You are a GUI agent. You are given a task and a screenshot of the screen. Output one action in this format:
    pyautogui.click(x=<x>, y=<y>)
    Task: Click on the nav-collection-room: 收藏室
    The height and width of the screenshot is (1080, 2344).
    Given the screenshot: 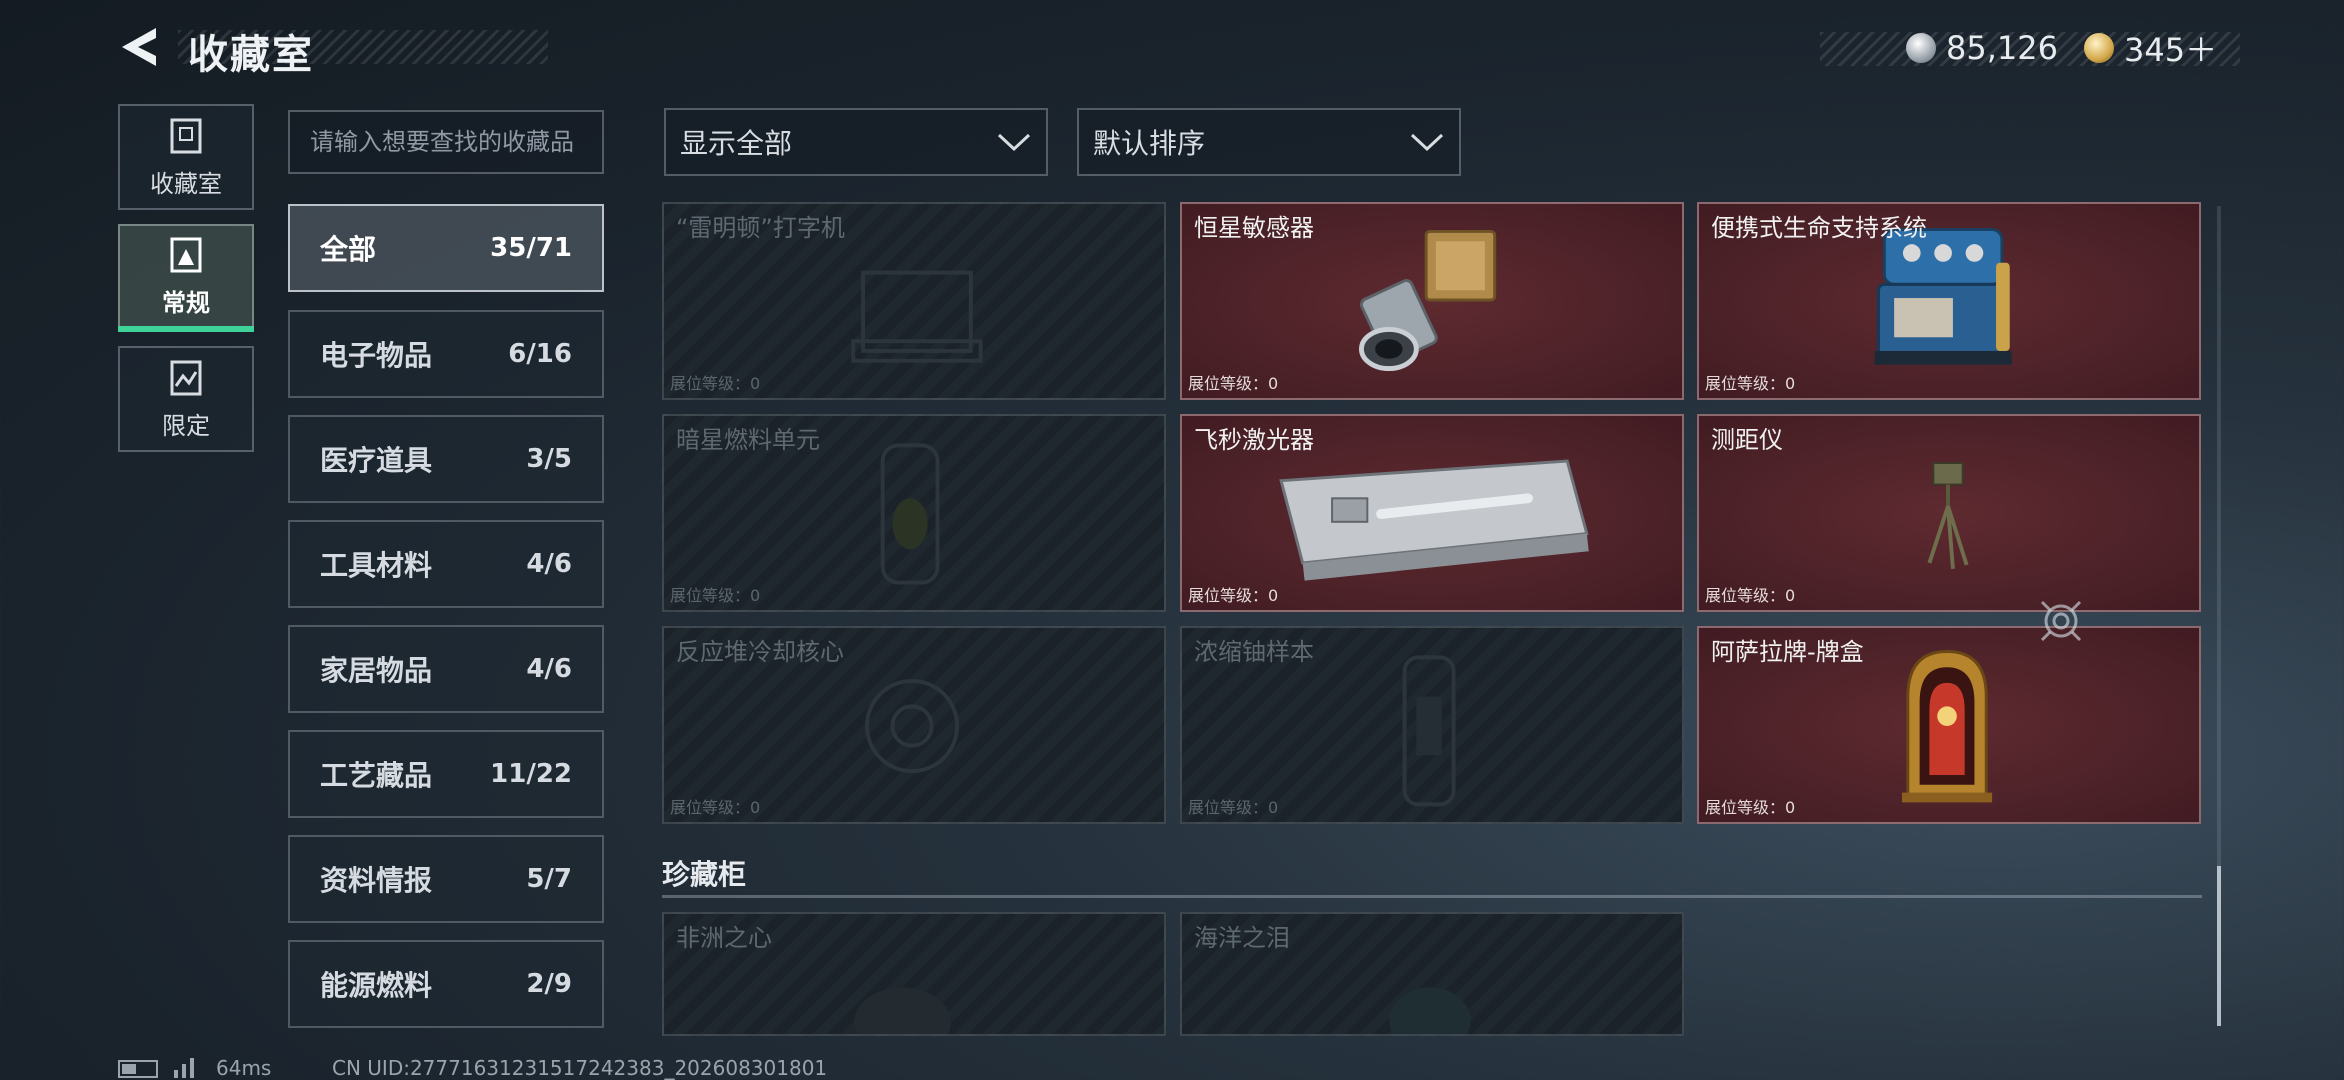 What is the action you would take?
    pyautogui.click(x=186, y=157)
    